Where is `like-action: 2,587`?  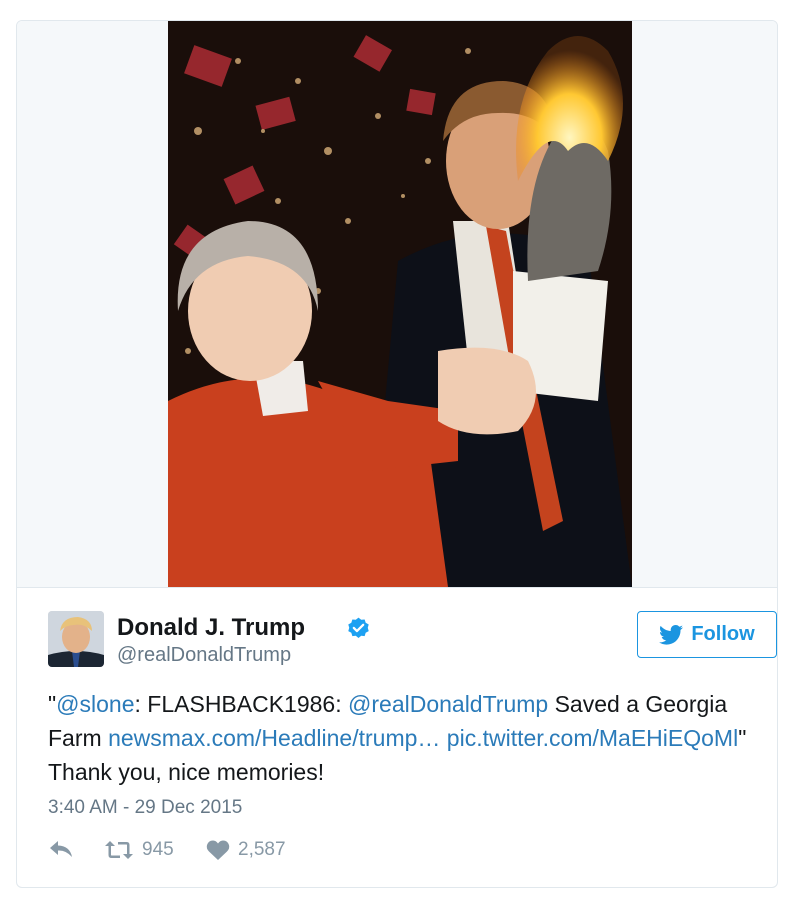 like-action: 2,587 is located at coordinates (246, 850).